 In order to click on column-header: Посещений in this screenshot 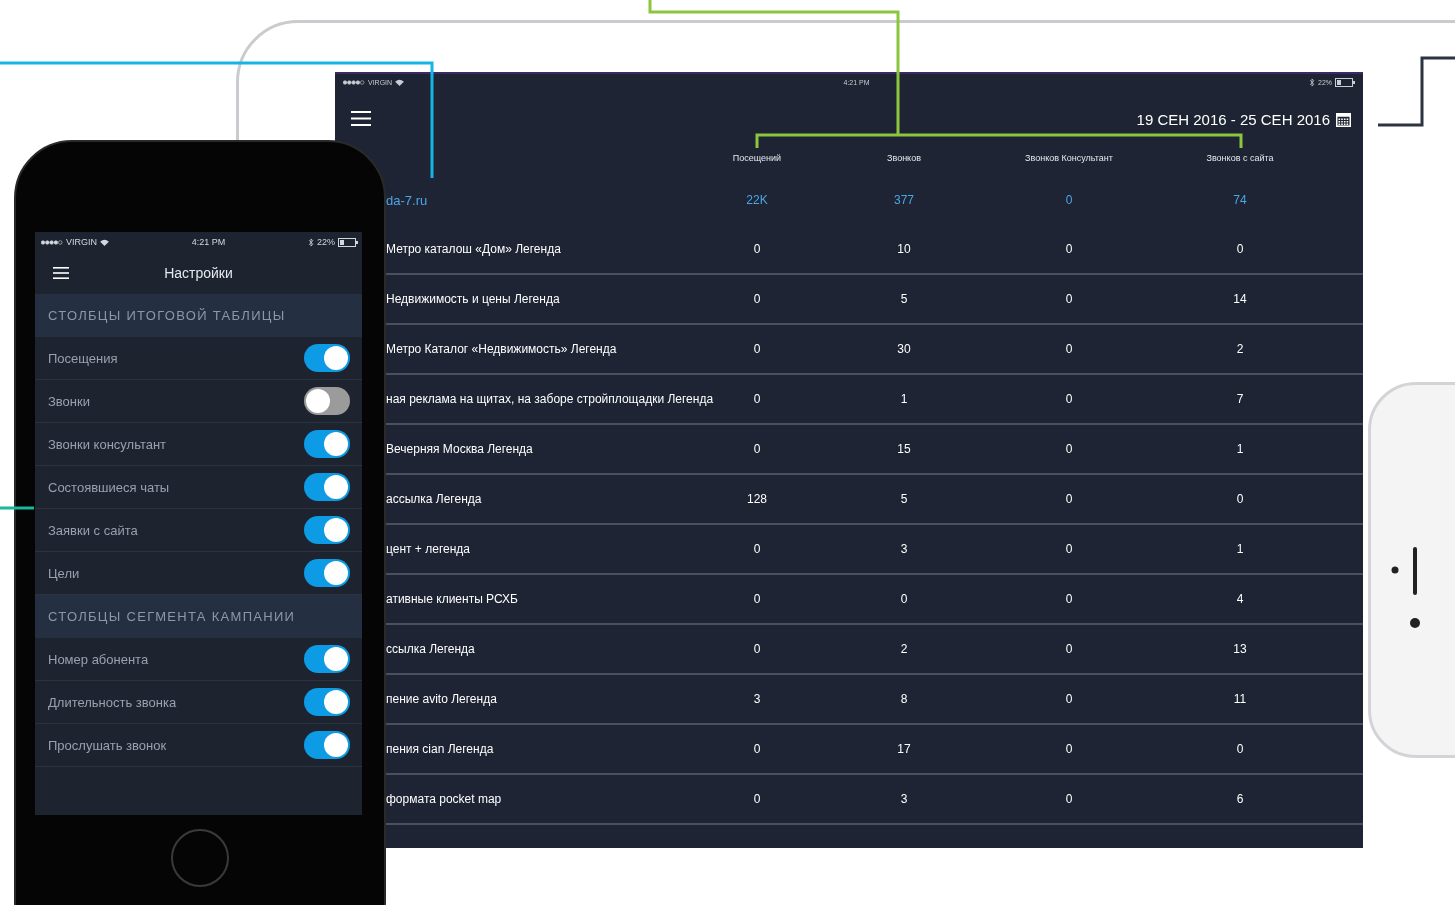, I will do `click(757, 158)`.